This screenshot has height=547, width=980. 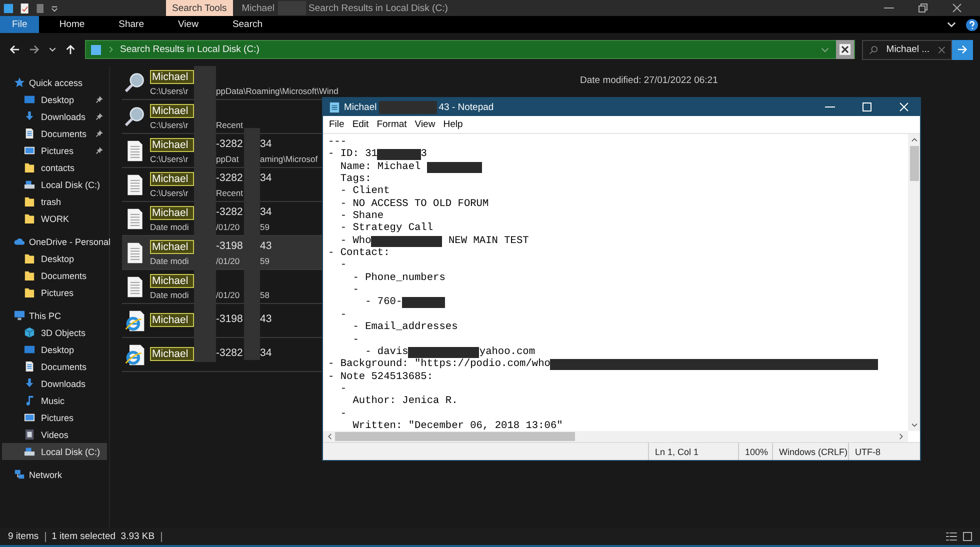 I want to click on scroll-left-icon, so click(x=329, y=436).